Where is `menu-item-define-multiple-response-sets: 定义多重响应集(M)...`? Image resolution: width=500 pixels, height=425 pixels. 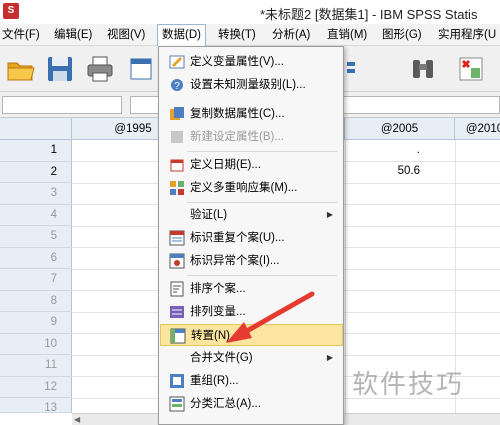 menu-item-define-multiple-response-sets: 定义多重响应集(M)... is located at coordinates (251, 188).